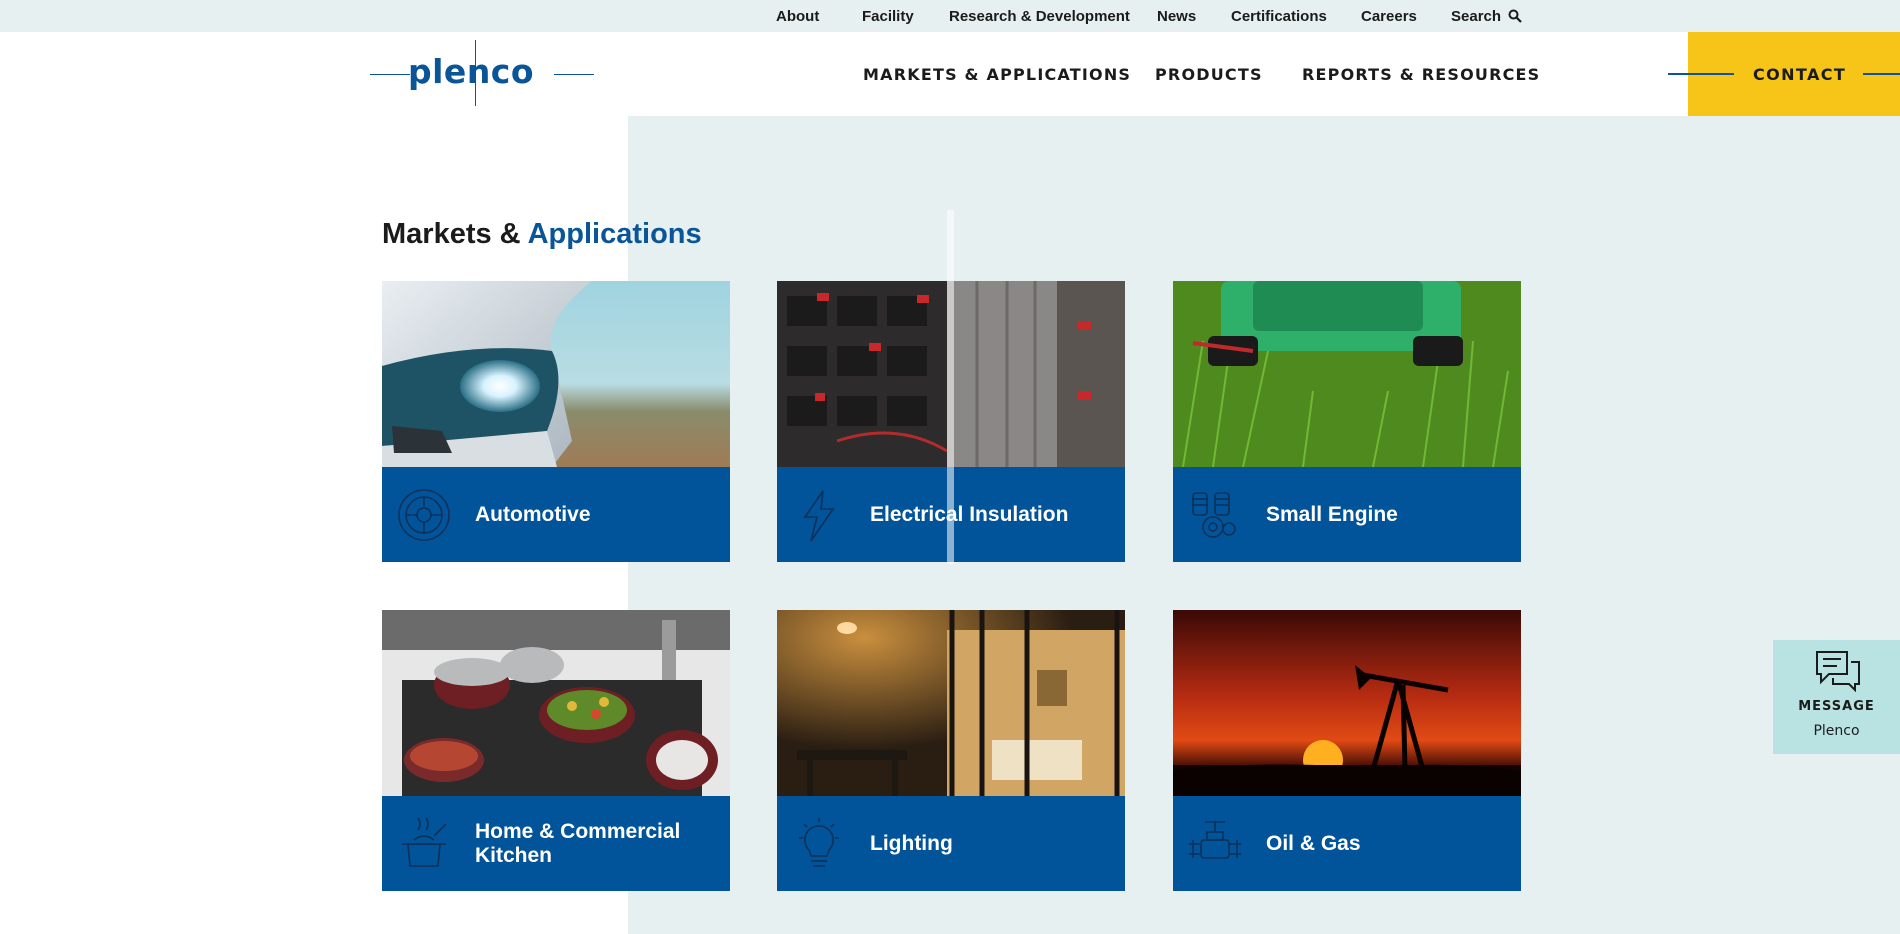 The width and height of the screenshot is (1900, 934). I want to click on cooking-pot-icon, so click(424, 844).